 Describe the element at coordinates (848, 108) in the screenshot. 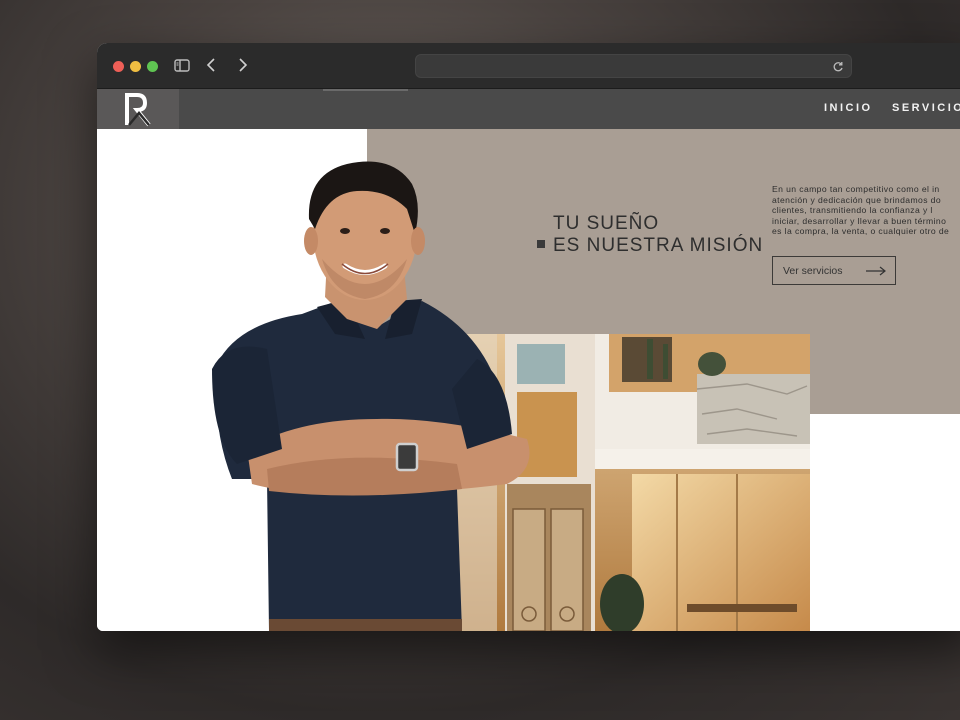

I see `nav-item-inicio: INICIO` at that location.